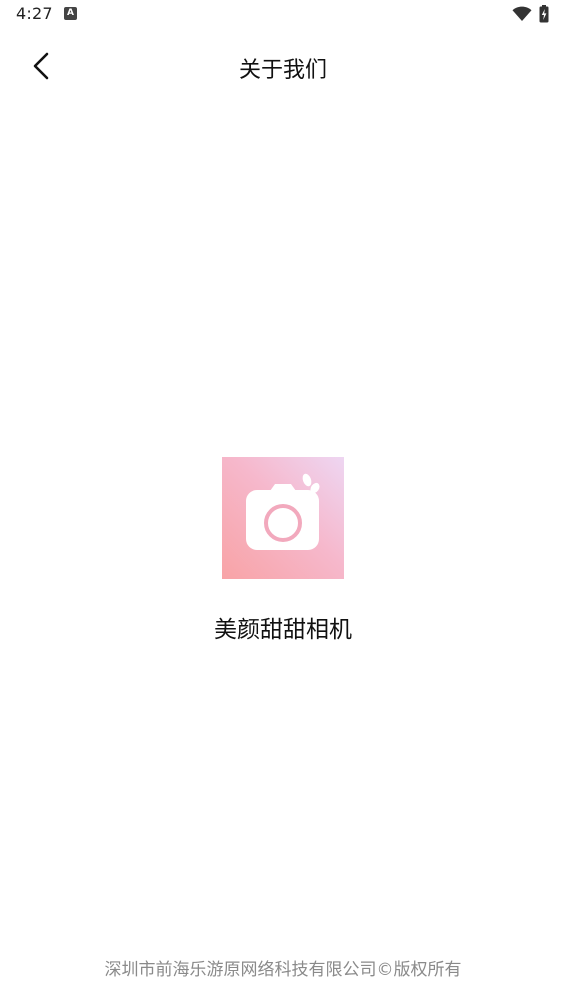 Image resolution: width=566 pixels, height=1008 pixels. I want to click on copyright-text: 深圳市前海乐游原网络科技有限公司©版权所有, so click(283, 970).